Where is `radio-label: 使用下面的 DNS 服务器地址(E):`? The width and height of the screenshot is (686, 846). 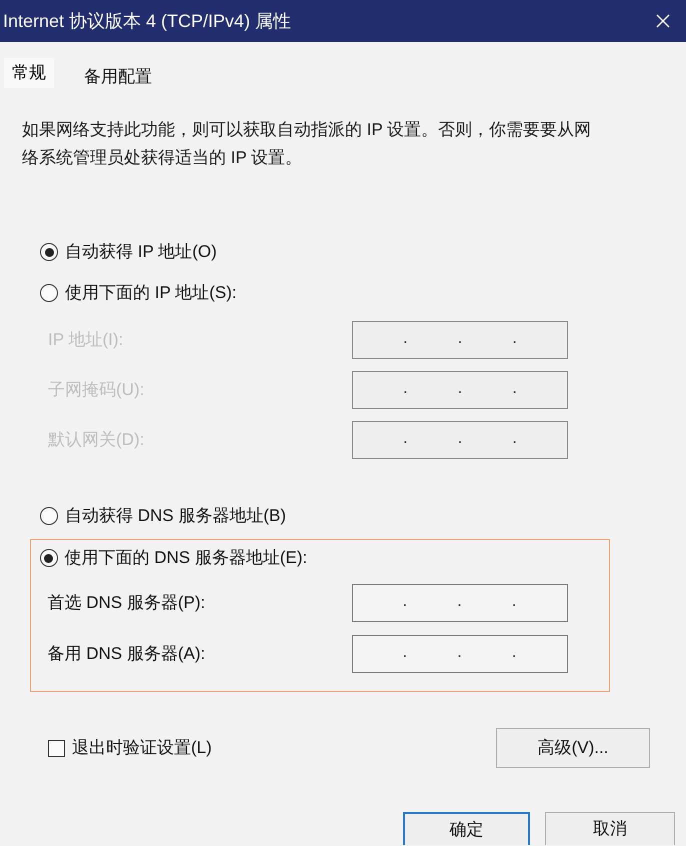
radio-label: 使用下面的 DNS 服务器地址(E): is located at coordinates (186, 558).